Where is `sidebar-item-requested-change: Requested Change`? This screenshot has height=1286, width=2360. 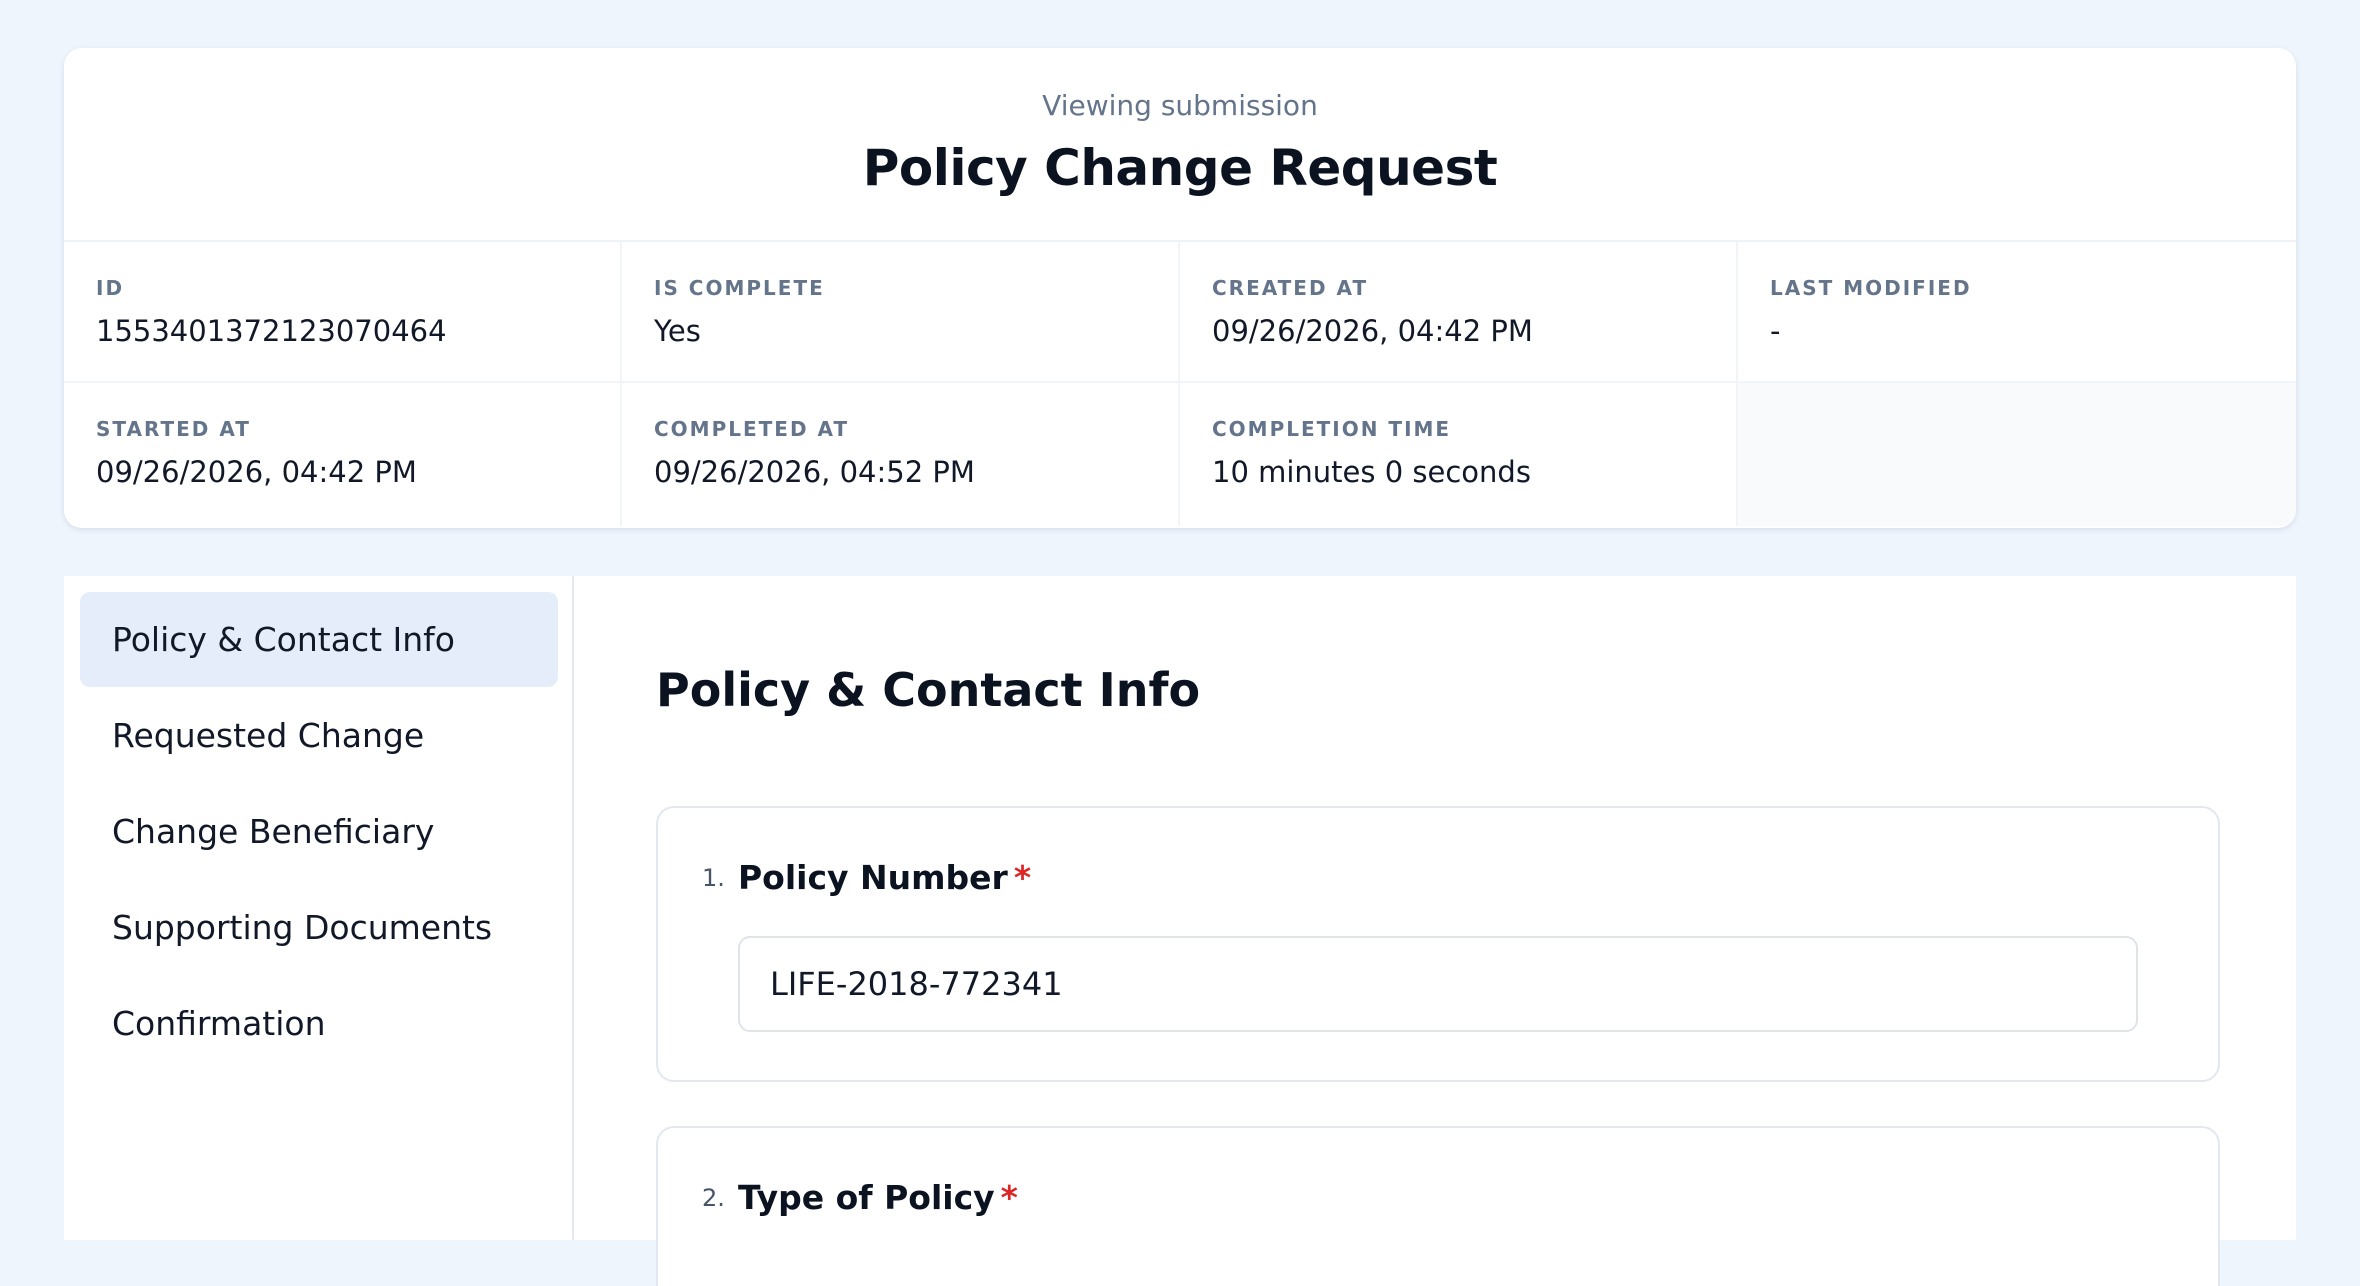
sidebar-item-requested-change: Requested Change is located at coordinates (319, 735).